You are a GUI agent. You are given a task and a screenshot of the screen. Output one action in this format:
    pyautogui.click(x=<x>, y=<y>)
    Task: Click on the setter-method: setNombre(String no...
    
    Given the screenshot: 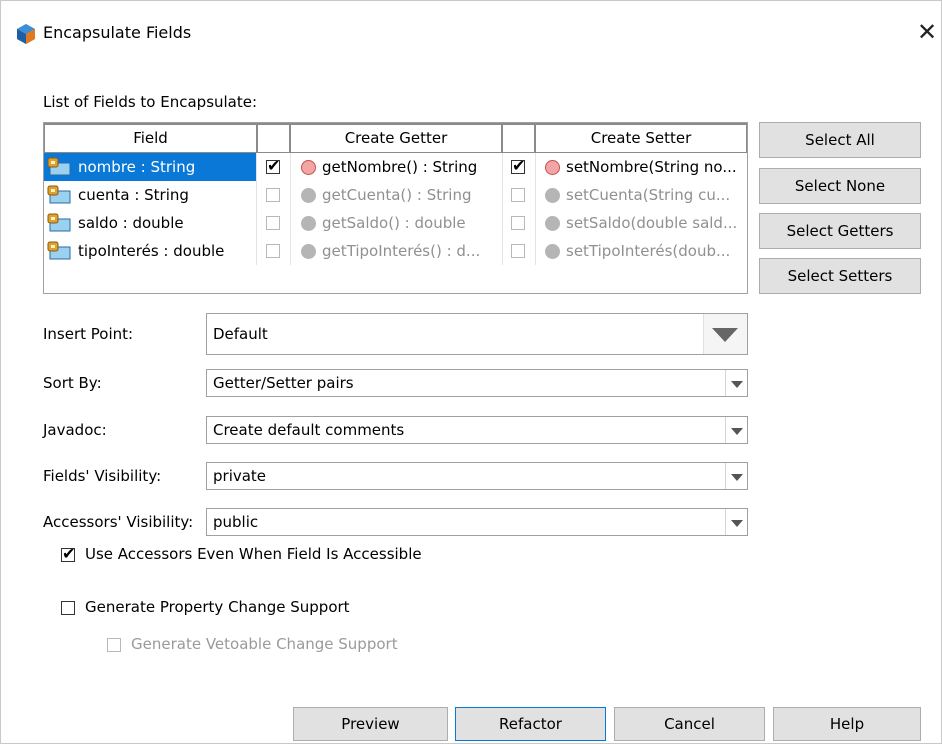 What is the action you would take?
    pyautogui.click(x=651, y=167)
    